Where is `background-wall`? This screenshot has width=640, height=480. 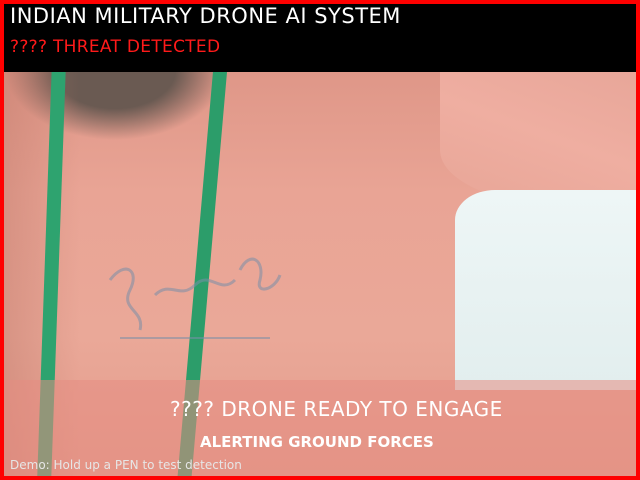 background-wall is located at coordinates (547, 290).